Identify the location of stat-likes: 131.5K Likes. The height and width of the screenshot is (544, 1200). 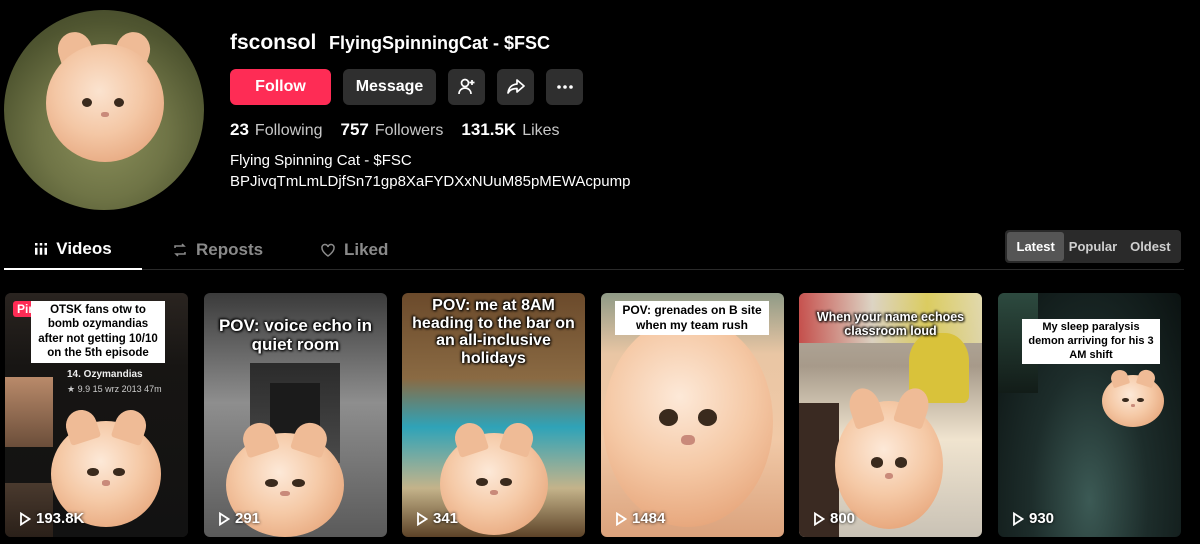
(510, 130).